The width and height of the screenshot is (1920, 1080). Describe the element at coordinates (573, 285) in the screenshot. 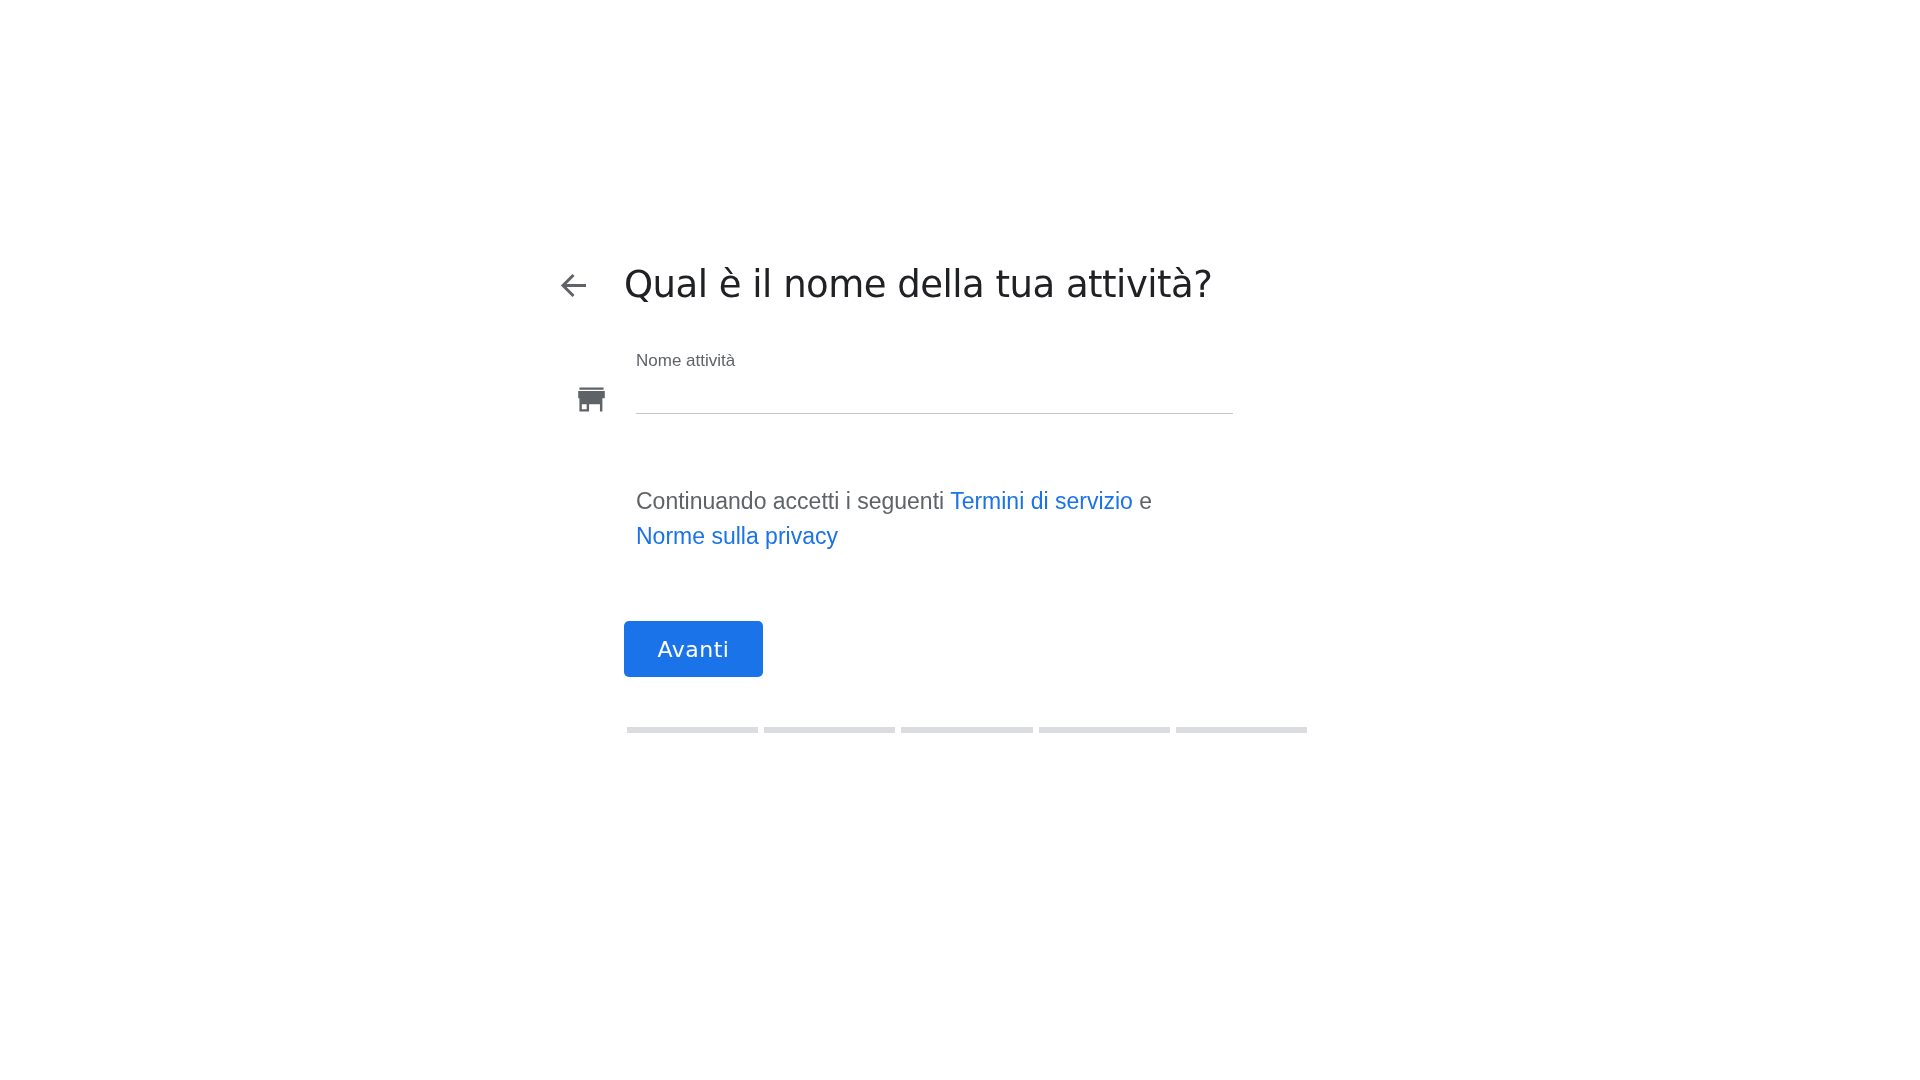

I see `back-arrow-icon` at that location.